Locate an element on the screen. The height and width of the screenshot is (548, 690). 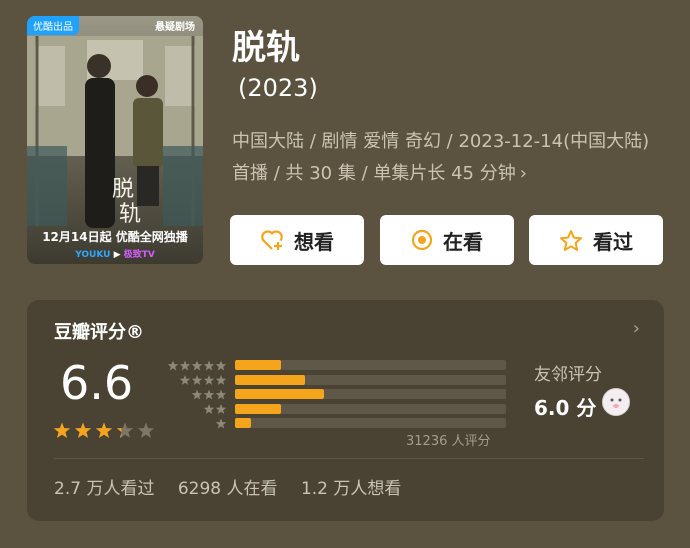
youku-logo: YOUKU is located at coordinates (93, 255).